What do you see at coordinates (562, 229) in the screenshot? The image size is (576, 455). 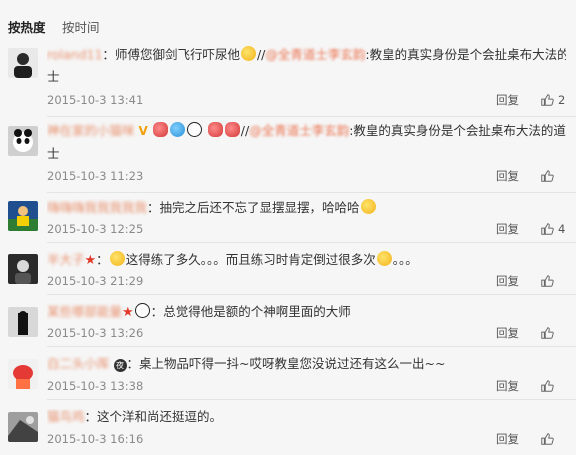 I see `like-count: 4` at bounding box center [562, 229].